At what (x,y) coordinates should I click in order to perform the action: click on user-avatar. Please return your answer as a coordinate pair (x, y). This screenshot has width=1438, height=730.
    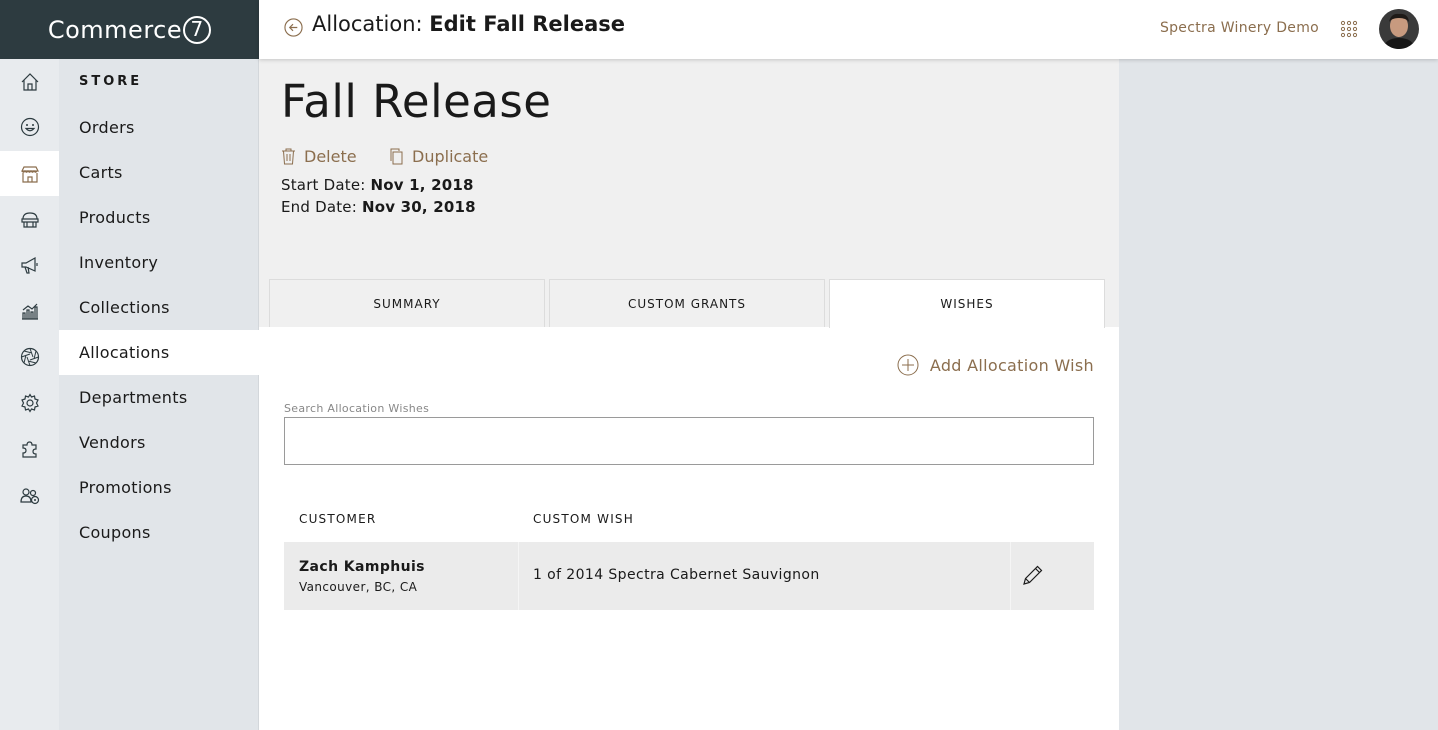
    Looking at the image, I should click on (1399, 29).